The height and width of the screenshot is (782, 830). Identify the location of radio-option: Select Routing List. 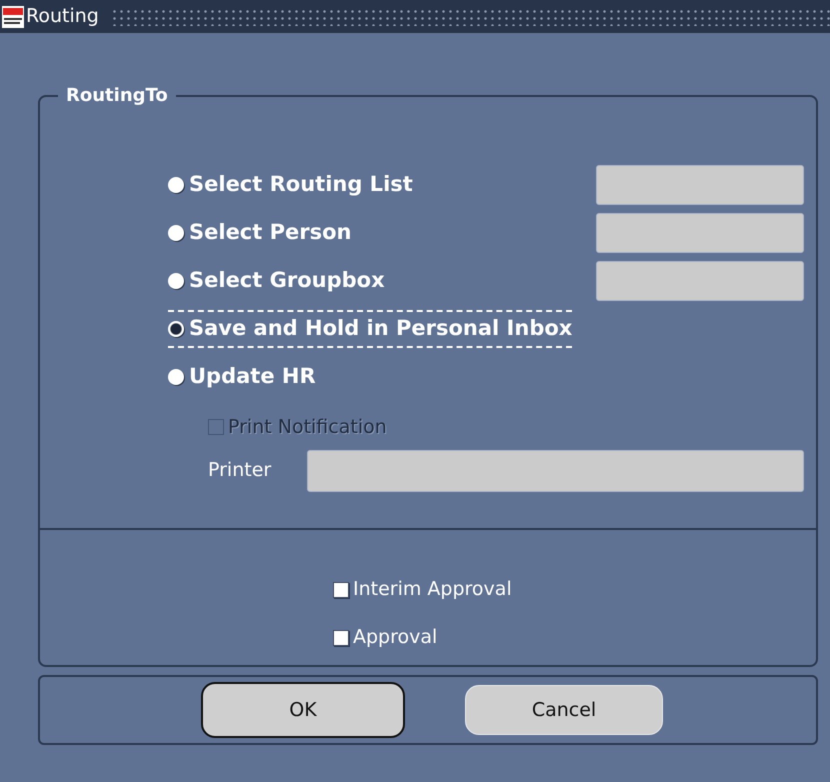
(290, 185).